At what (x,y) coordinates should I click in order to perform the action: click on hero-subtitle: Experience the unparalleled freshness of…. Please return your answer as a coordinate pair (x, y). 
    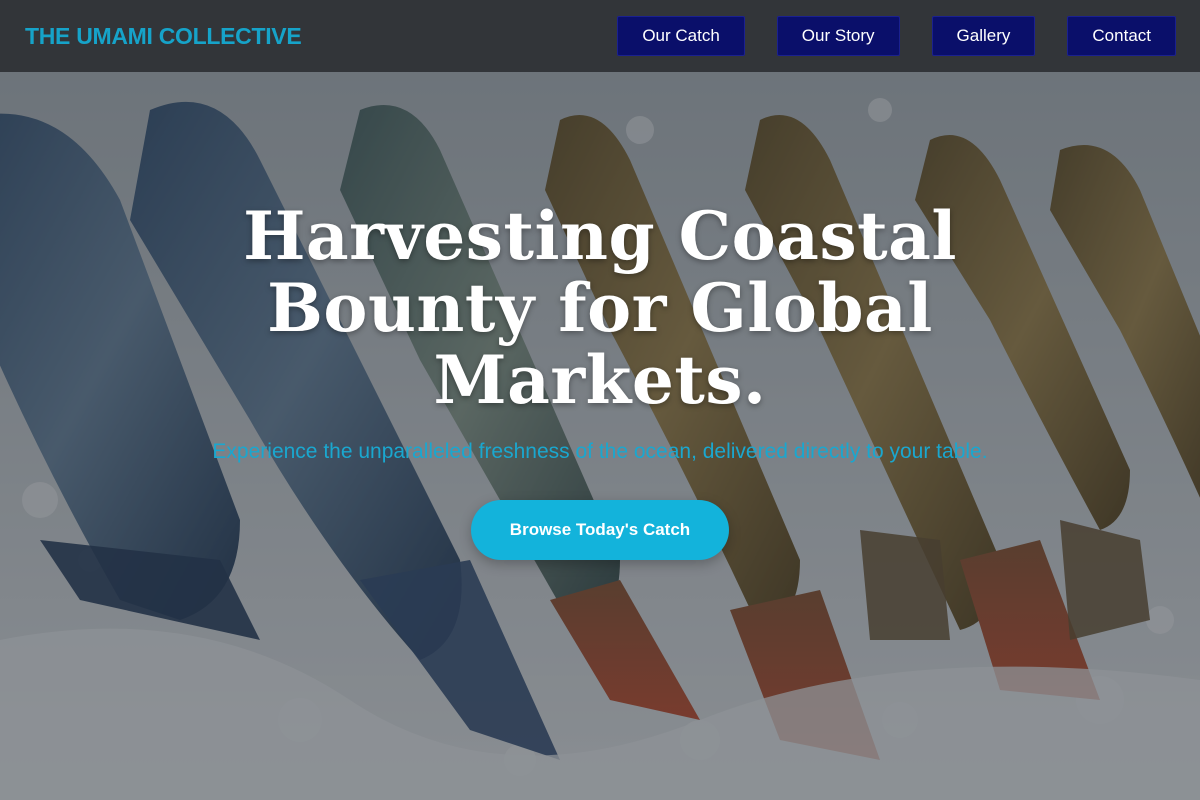
    Looking at the image, I should click on (600, 451).